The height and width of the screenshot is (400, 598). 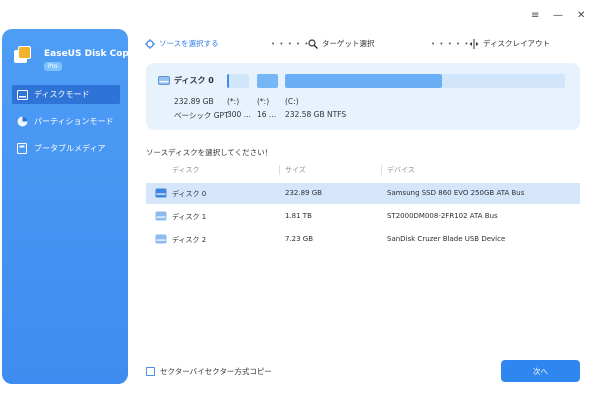 What do you see at coordinates (194, 101) in the screenshot?
I see `preview-disk-size: 232.89 GB` at bounding box center [194, 101].